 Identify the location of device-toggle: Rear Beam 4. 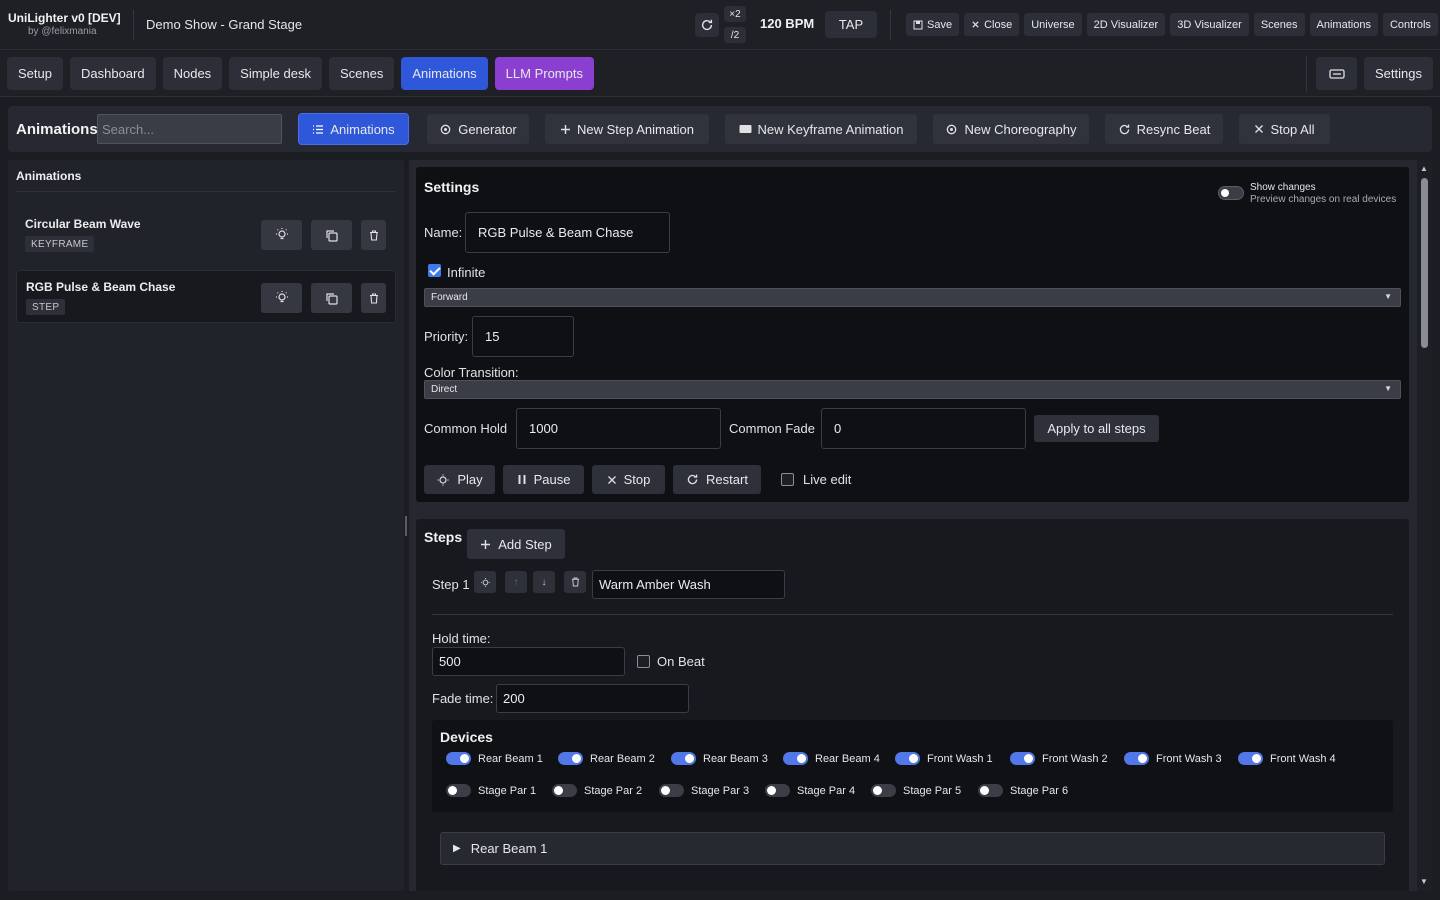
(831, 758).